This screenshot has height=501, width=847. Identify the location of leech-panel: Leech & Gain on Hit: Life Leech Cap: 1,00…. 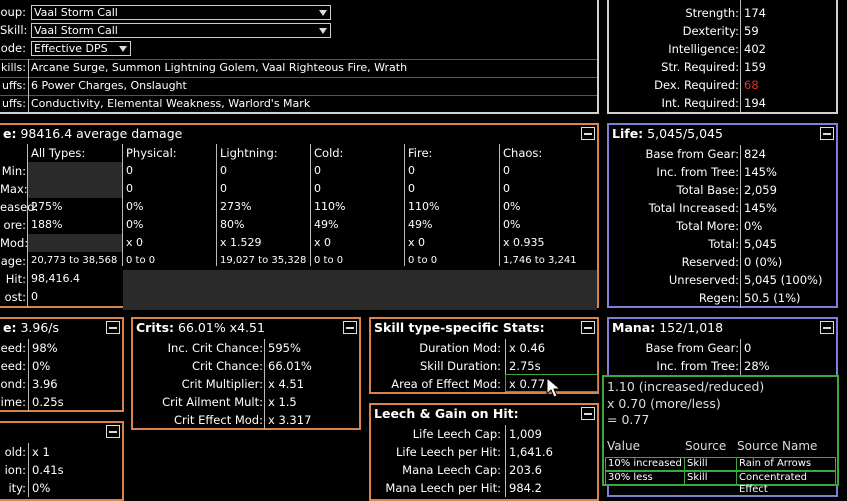
(484, 452).